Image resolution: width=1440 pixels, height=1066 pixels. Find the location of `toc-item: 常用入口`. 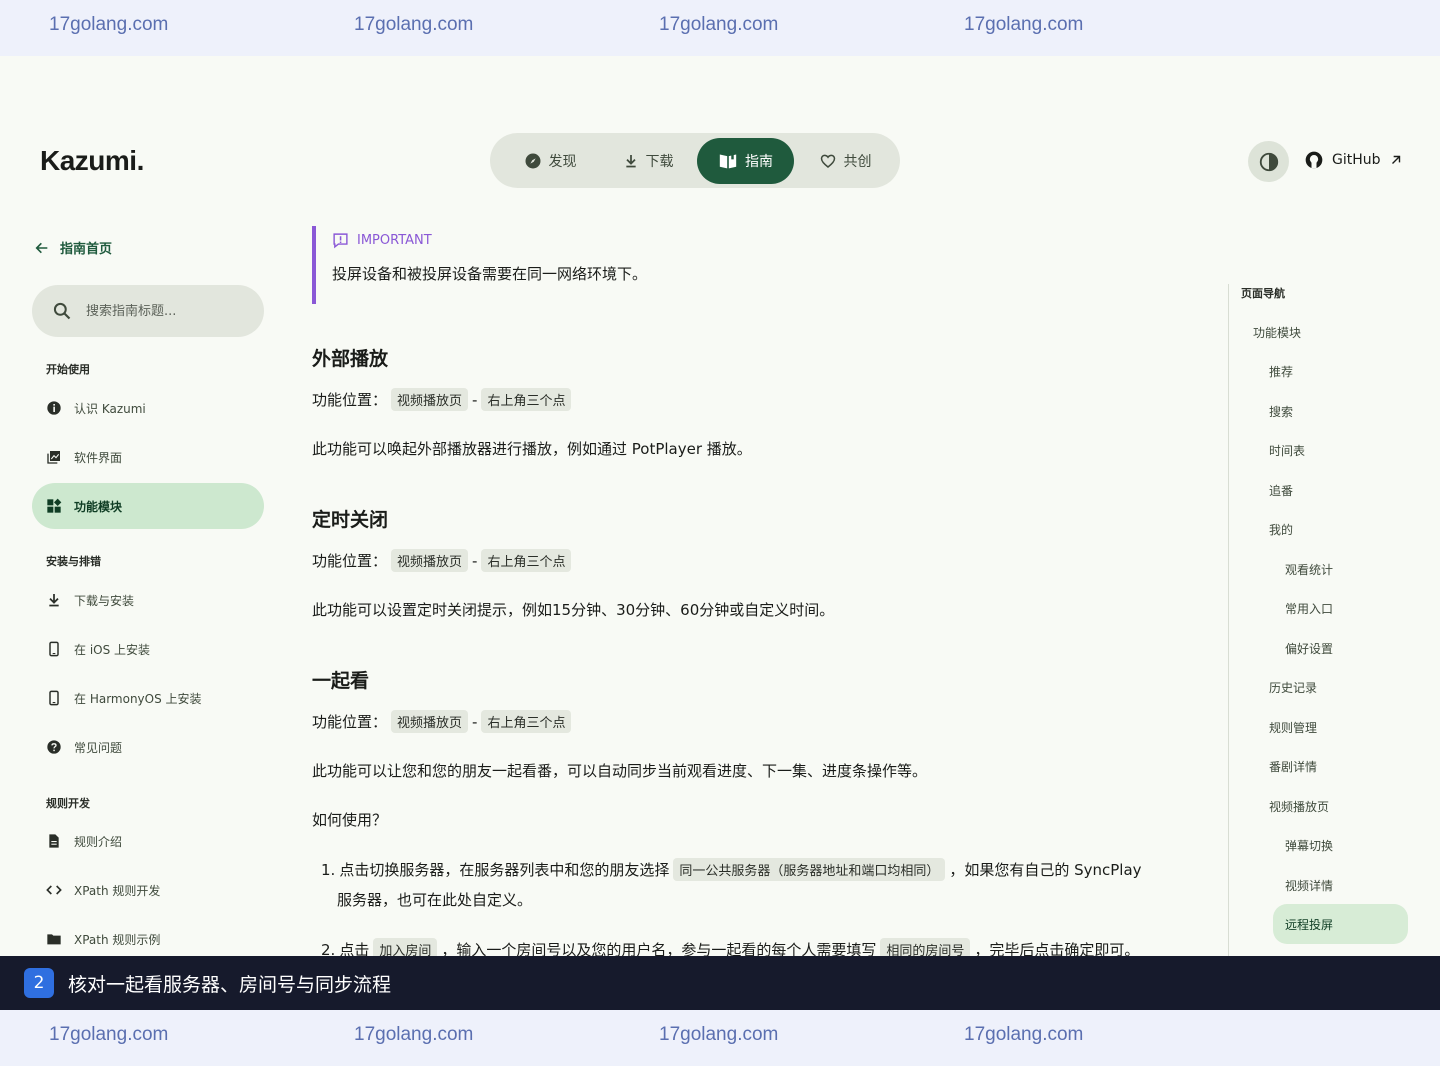

toc-item: 常用入口 is located at coordinates (1309, 608).